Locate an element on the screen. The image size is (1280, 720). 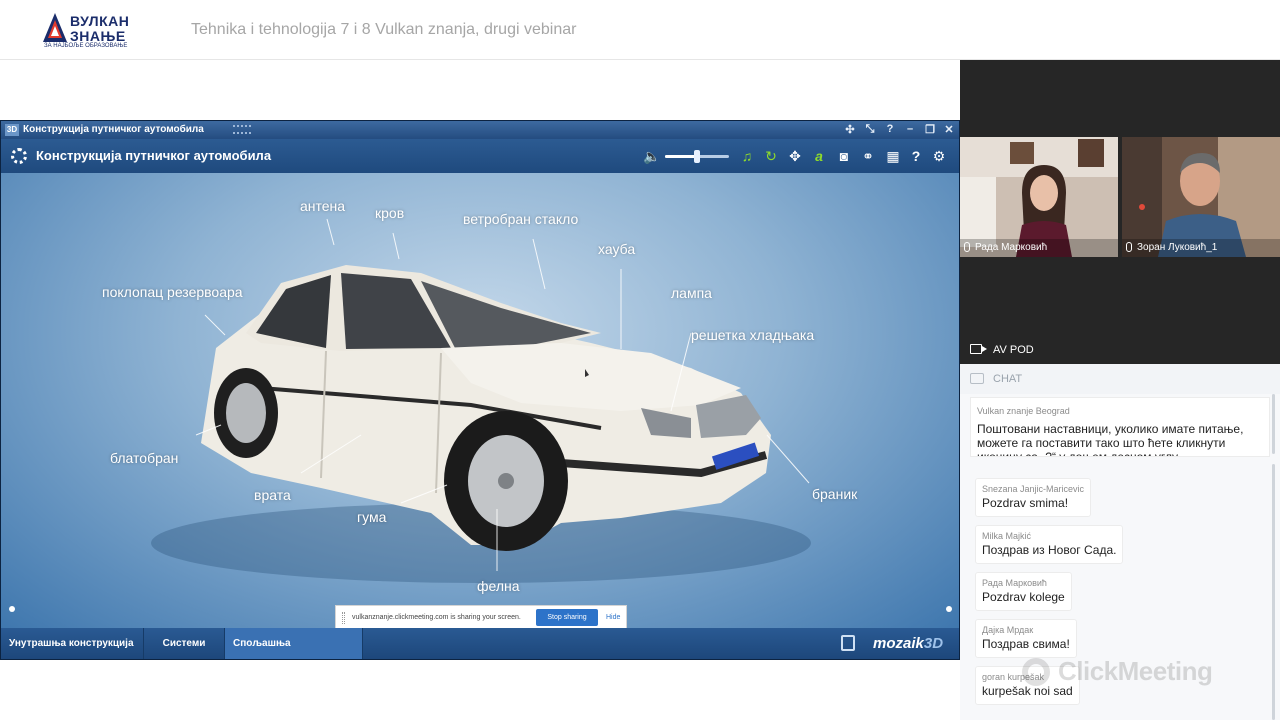
chat-message: Milka Majkić Поздрав из Новог Сада. is located at coordinates (1049, 544).